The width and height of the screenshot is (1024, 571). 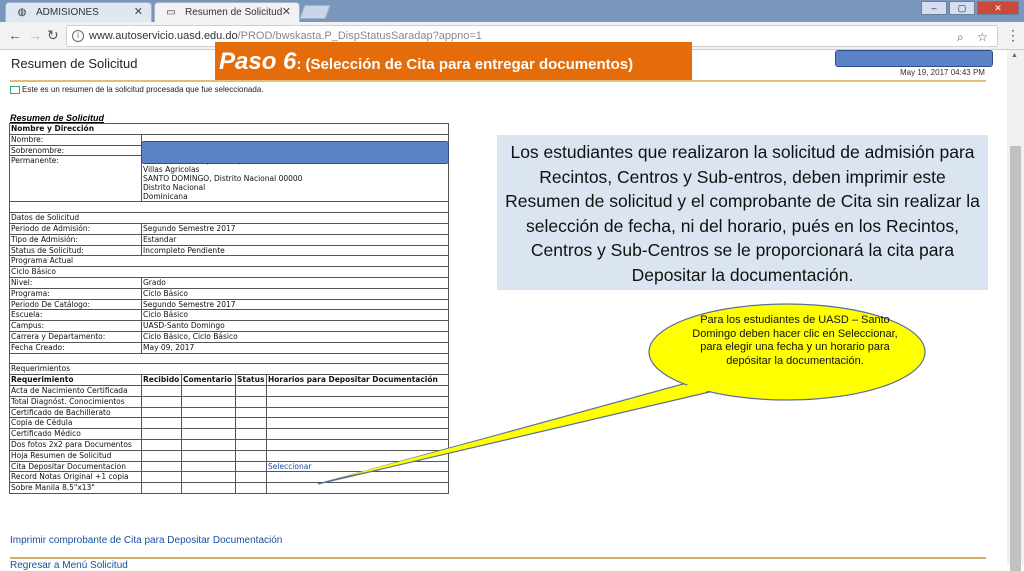 I want to click on bubble-join, so click(x=531, y=430).